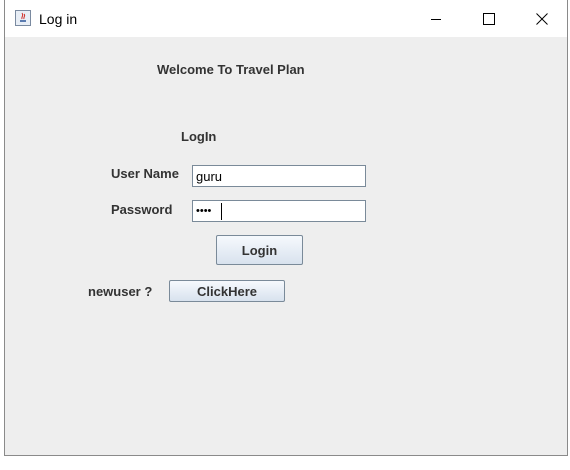 The width and height of the screenshot is (570, 470). I want to click on minimize-button, so click(436, 18).